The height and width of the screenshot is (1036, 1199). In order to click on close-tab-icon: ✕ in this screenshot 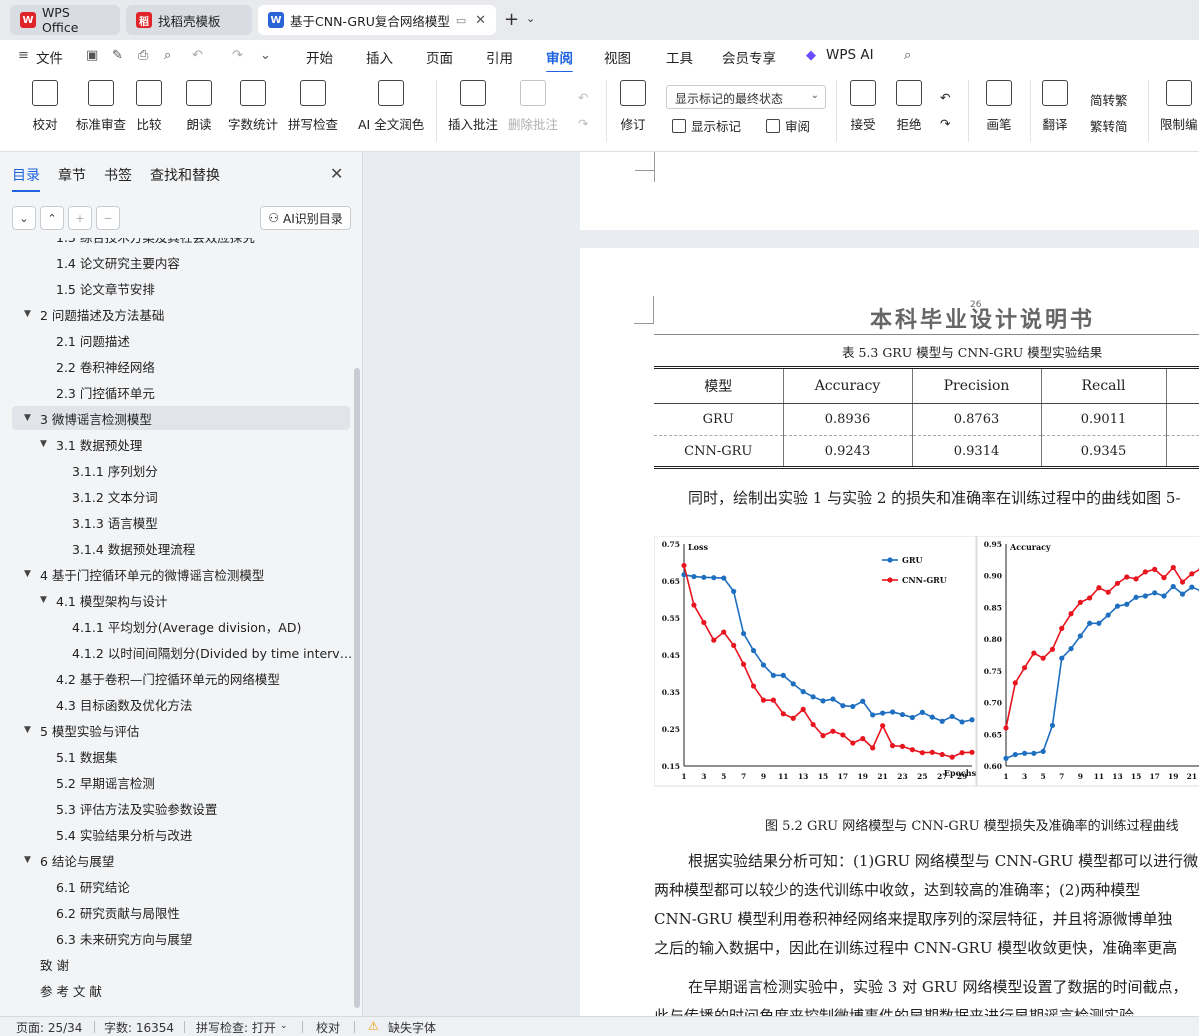, I will do `click(480, 20)`.